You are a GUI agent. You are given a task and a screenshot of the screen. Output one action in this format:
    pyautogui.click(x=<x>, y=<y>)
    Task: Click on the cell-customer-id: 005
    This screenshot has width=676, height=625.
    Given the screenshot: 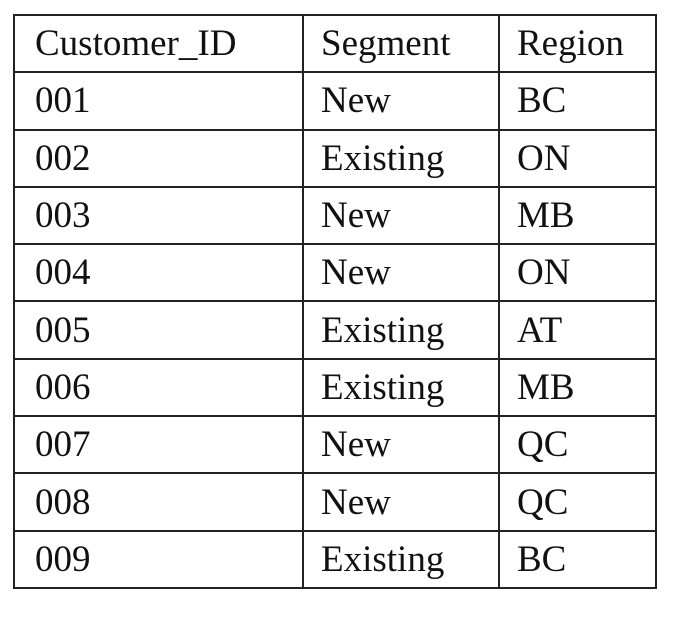 What is the action you would take?
    pyautogui.click(x=158, y=330)
    